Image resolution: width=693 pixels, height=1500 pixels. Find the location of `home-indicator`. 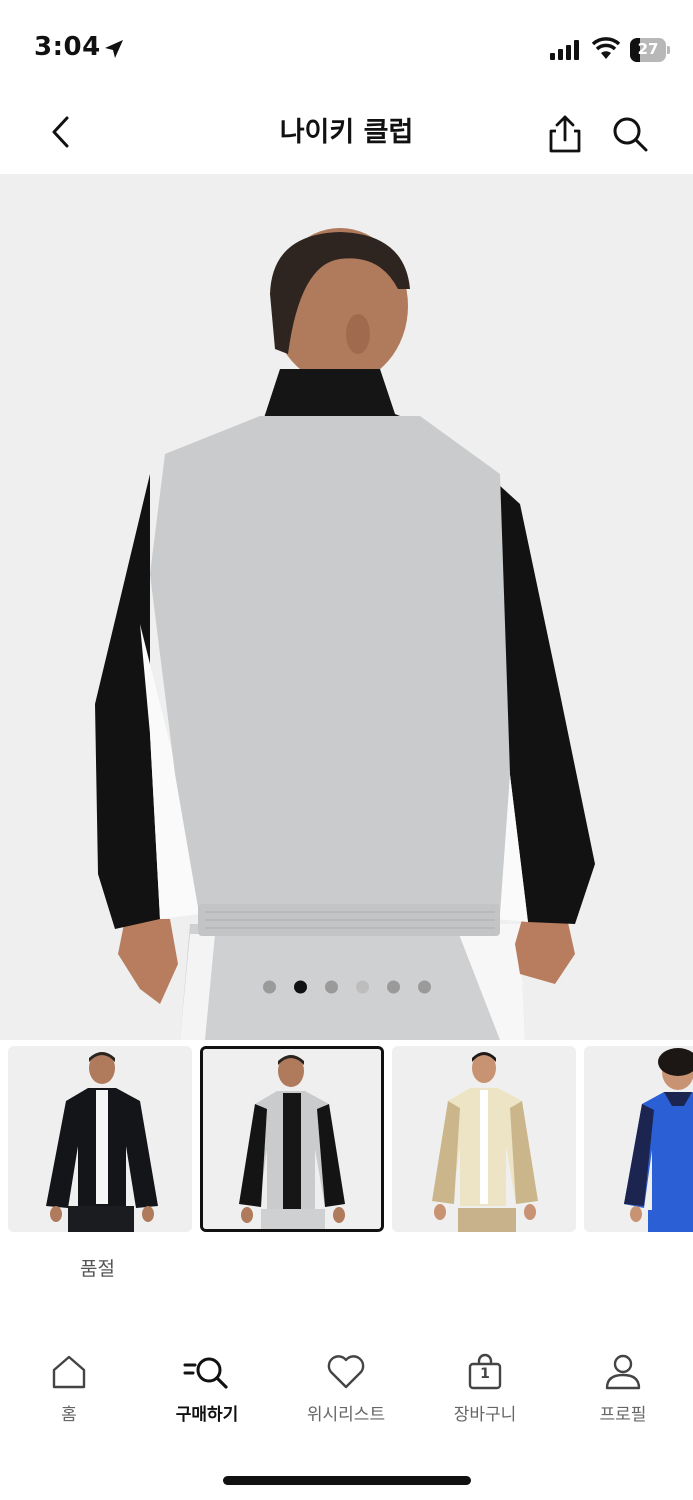

home-indicator is located at coordinates (347, 1480).